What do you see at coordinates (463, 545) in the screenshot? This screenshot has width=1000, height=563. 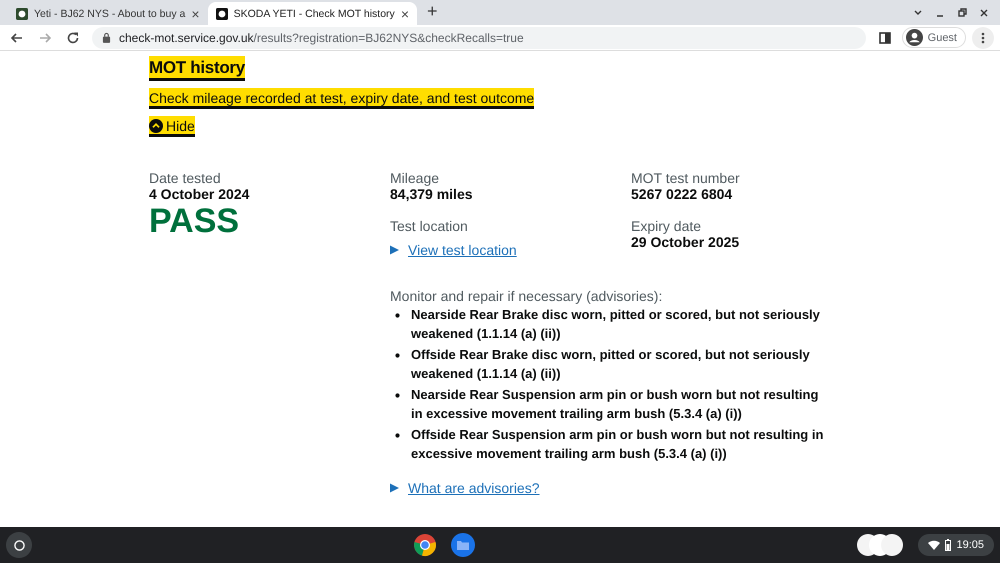 I see `folder-app-icon` at bounding box center [463, 545].